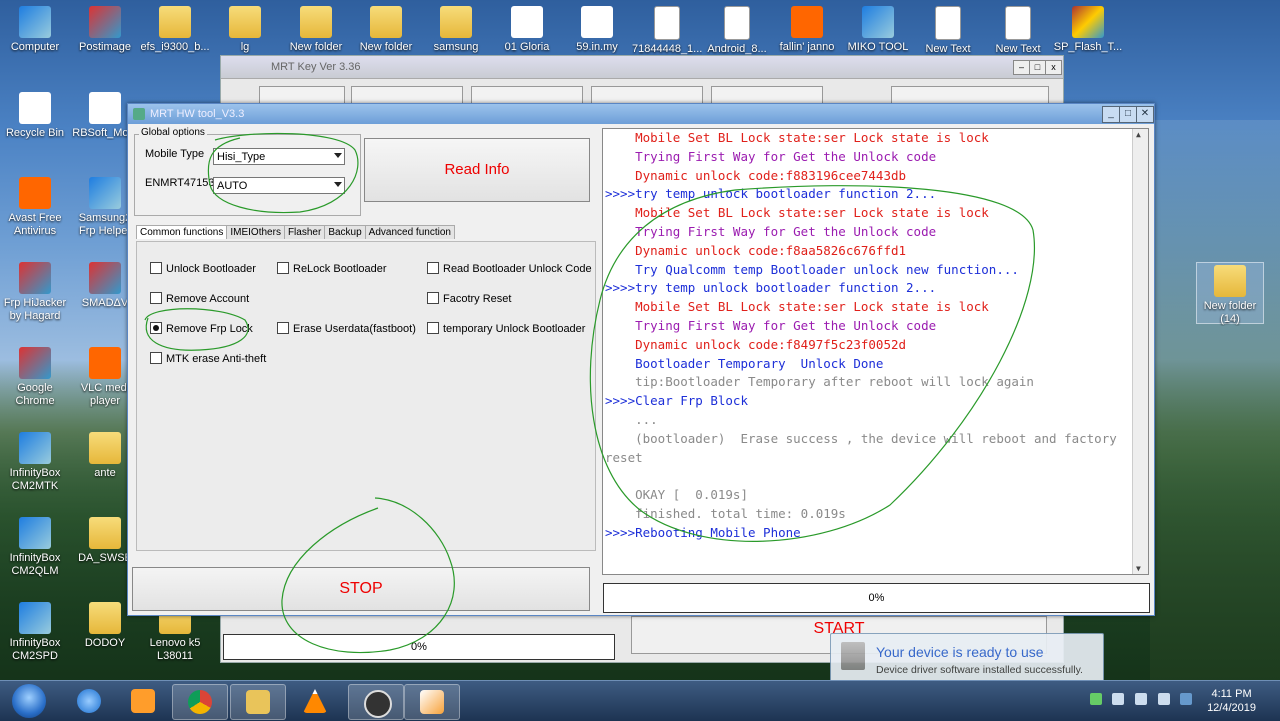 The image size is (1280, 721). Describe the element at coordinates (35, 30) in the screenshot. I see `desktop-icon: Computer` at that location.